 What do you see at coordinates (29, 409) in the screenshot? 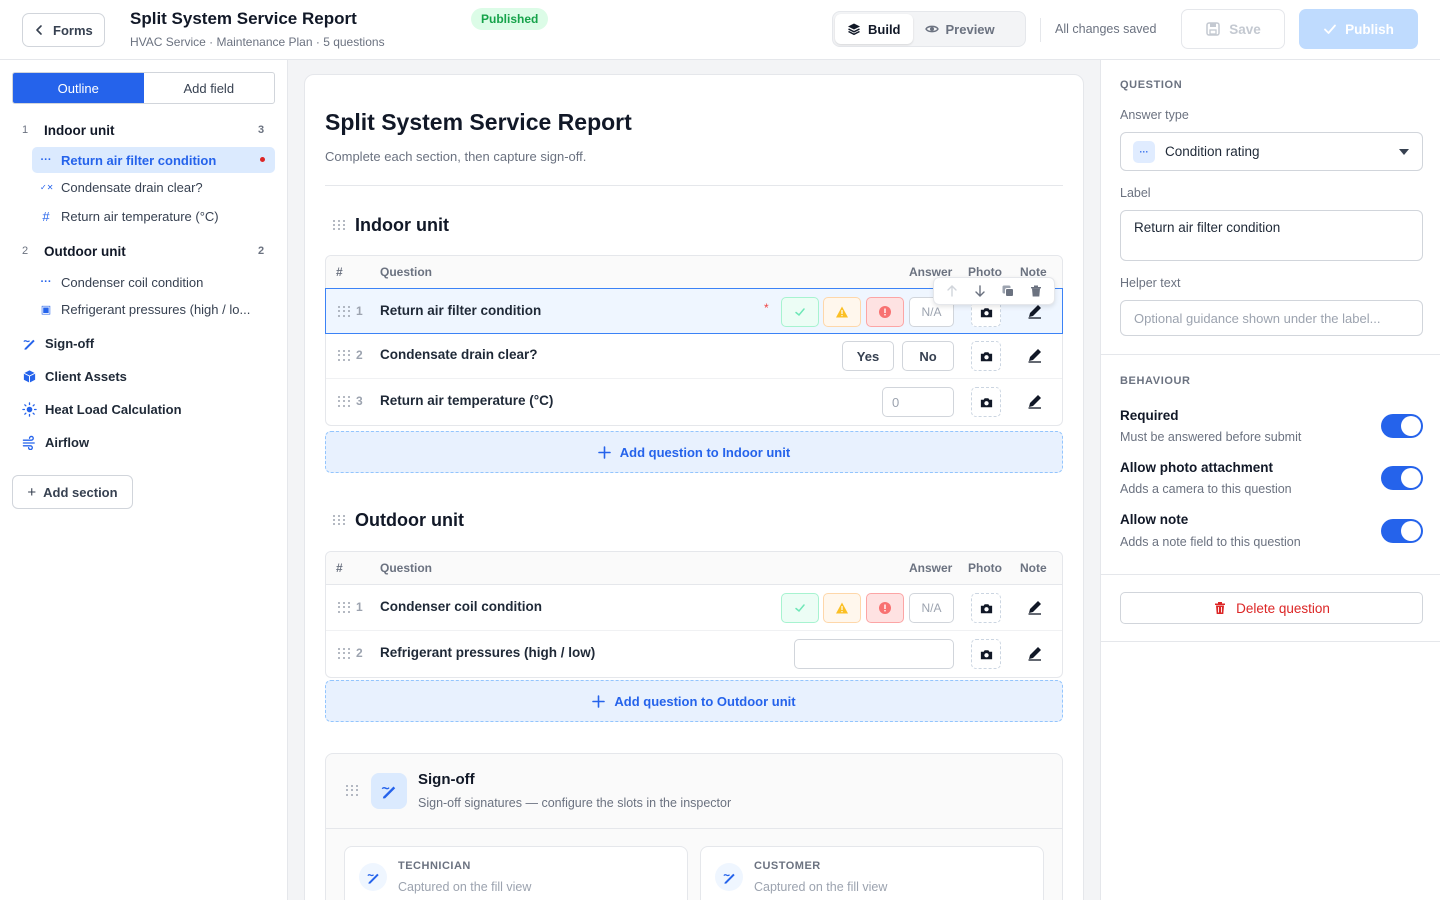
I see `sun-icon` at bounding box center [29, 409].